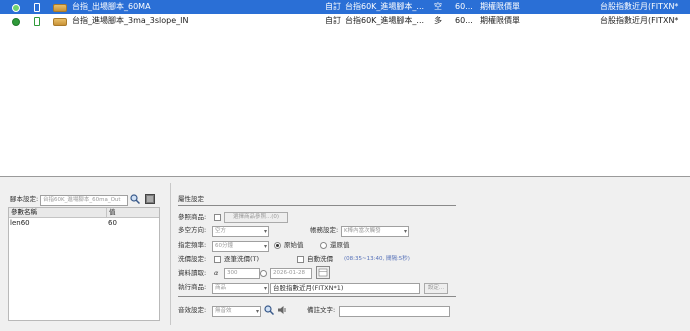  What do you see at coordinates (377, 259) in the screenshot?
I see `auto-wash-time: (08:35~13:40, 間隔:5秒)` at bounding box center [377, 259].